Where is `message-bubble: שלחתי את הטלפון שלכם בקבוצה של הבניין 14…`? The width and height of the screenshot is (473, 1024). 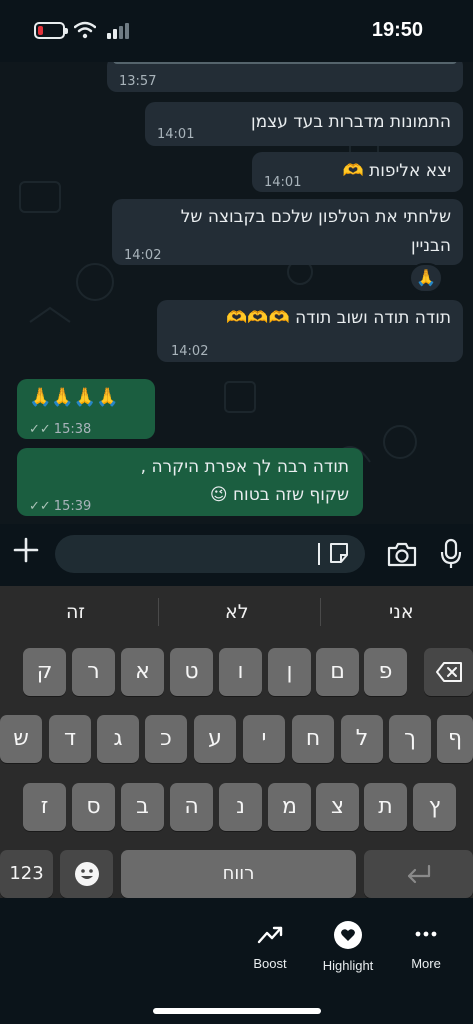 message-bubble: שלחתי את הטלפון שלכם בקבוצה של הבניין 14… is located at coordinates (287, 232).